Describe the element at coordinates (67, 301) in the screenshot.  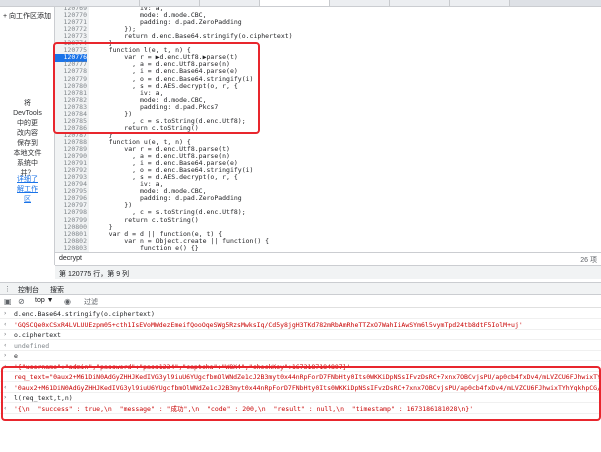
I see `eye-icon: ◉` at that location.